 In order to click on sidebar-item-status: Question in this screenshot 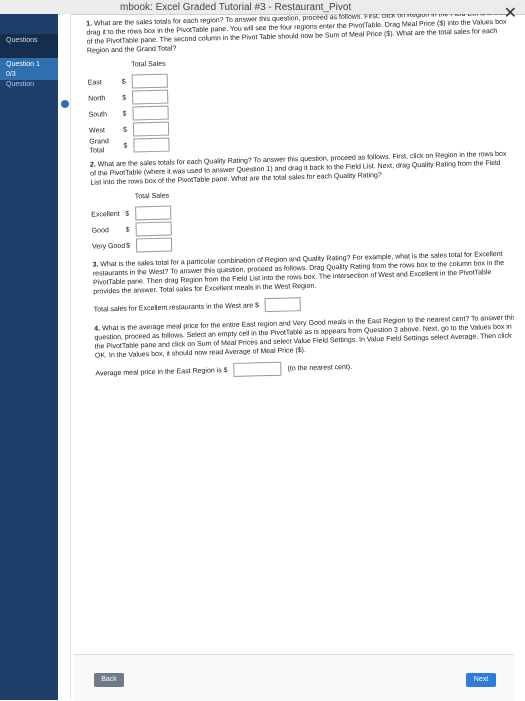, I will do `click(20, 84)`.